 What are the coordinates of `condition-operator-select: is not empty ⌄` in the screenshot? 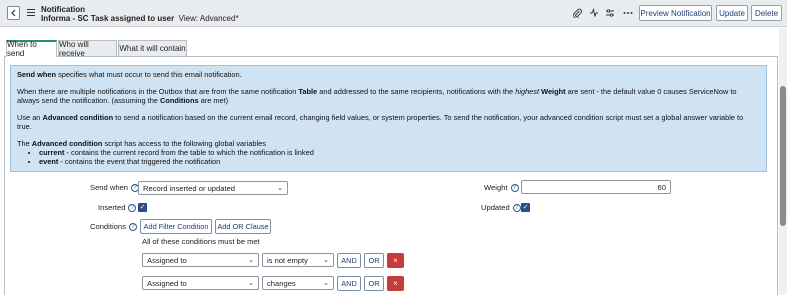 It's located at (298, 260).